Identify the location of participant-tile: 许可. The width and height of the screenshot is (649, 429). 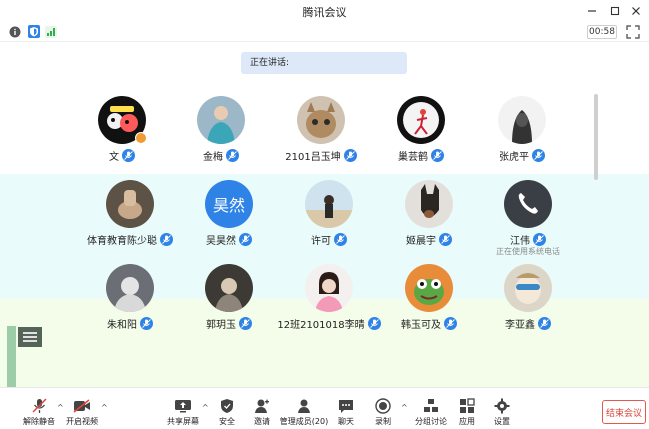
(329, 220).